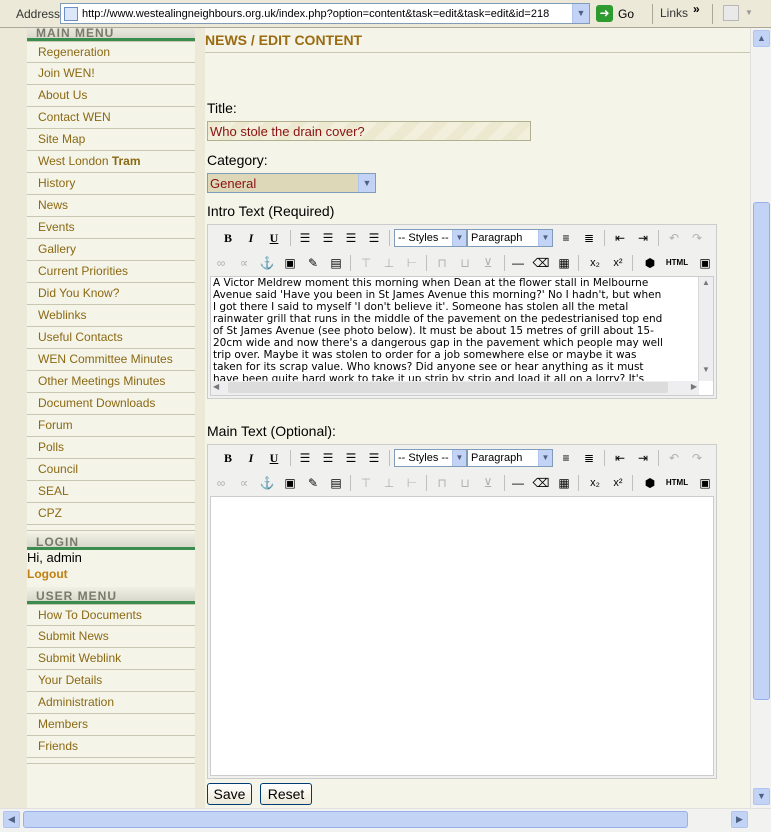 The width and height of the screenshot is (771, 832). What do you see at coordinates (111, 448) in the screenshot?
I see `main-menu-item: Polls` at bounding box center [111, 448].